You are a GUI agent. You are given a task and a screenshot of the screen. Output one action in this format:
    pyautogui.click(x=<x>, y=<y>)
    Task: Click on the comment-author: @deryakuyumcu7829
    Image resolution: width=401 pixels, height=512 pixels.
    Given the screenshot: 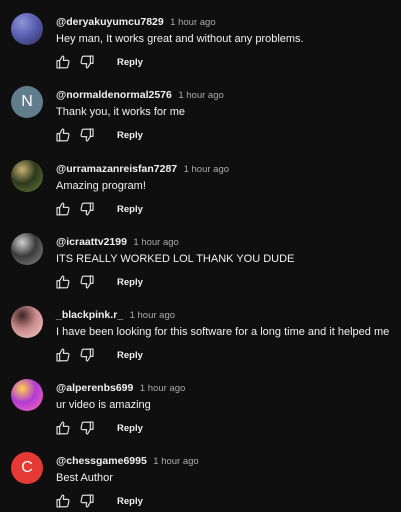 What is the action you would take?
    pyautogui.click(x=110, y=22)
    